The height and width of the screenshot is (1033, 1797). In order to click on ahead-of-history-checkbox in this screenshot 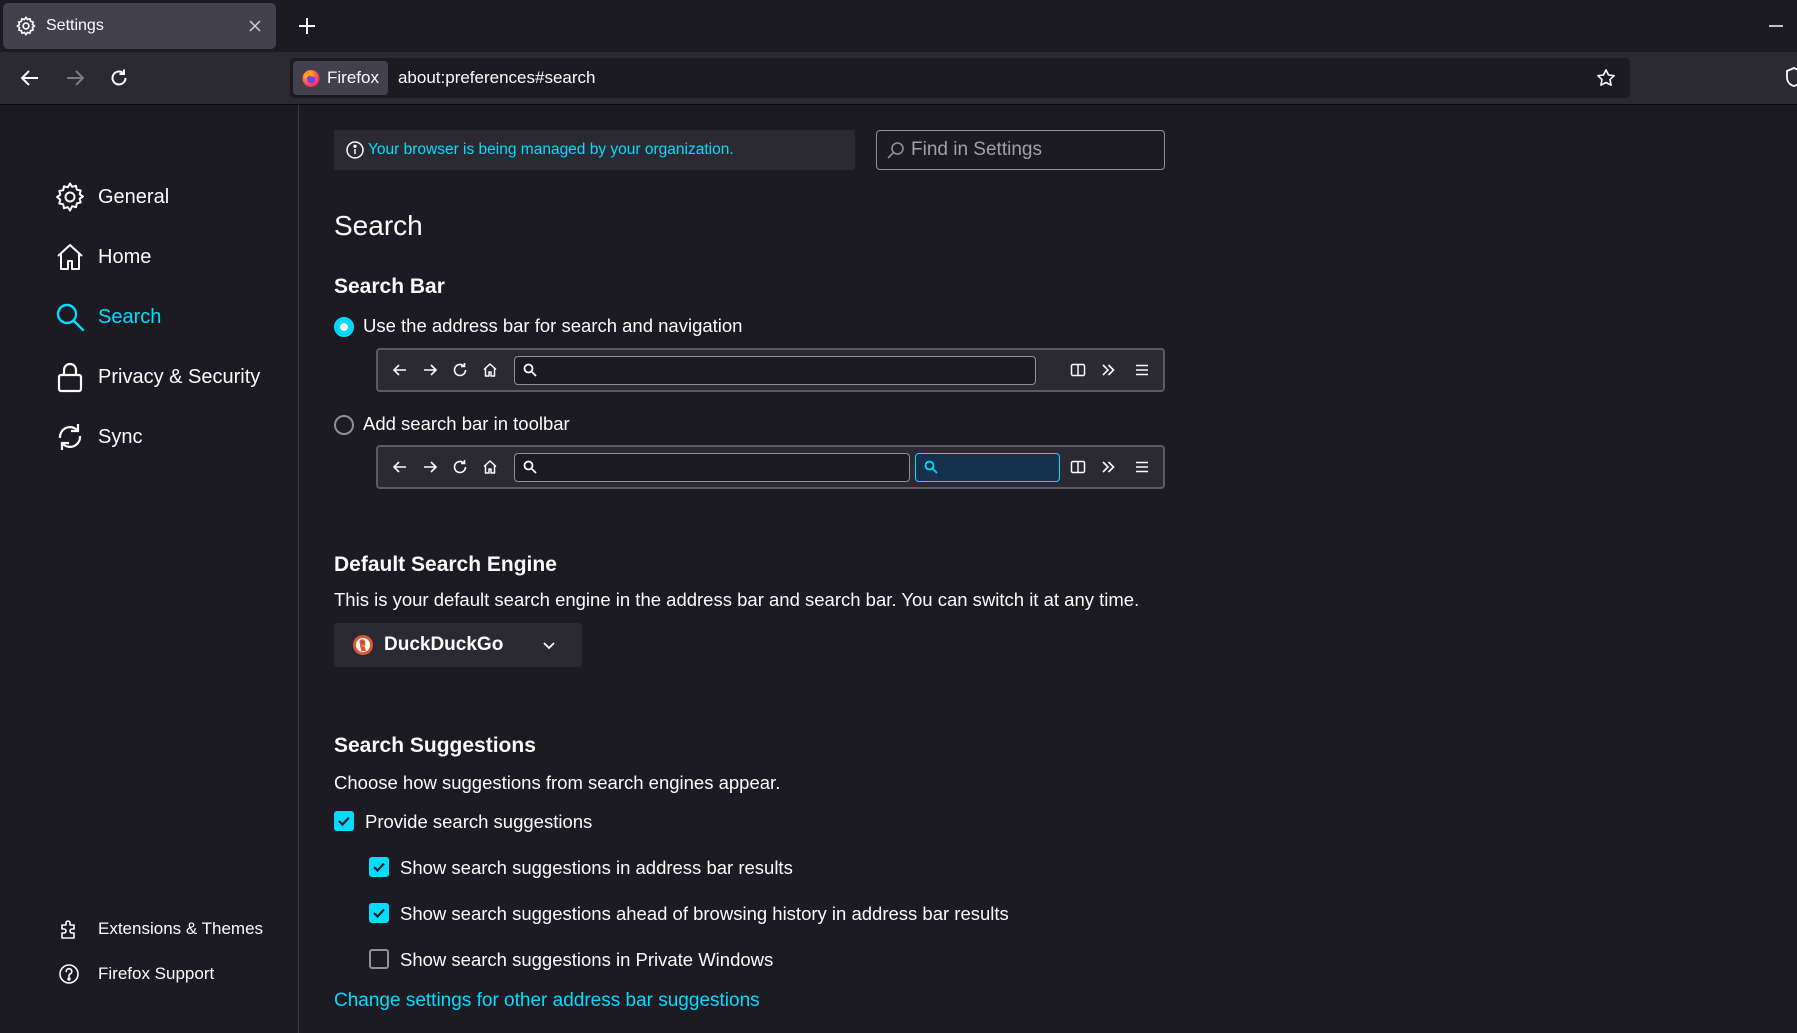, I will do `click(379, 913)`.